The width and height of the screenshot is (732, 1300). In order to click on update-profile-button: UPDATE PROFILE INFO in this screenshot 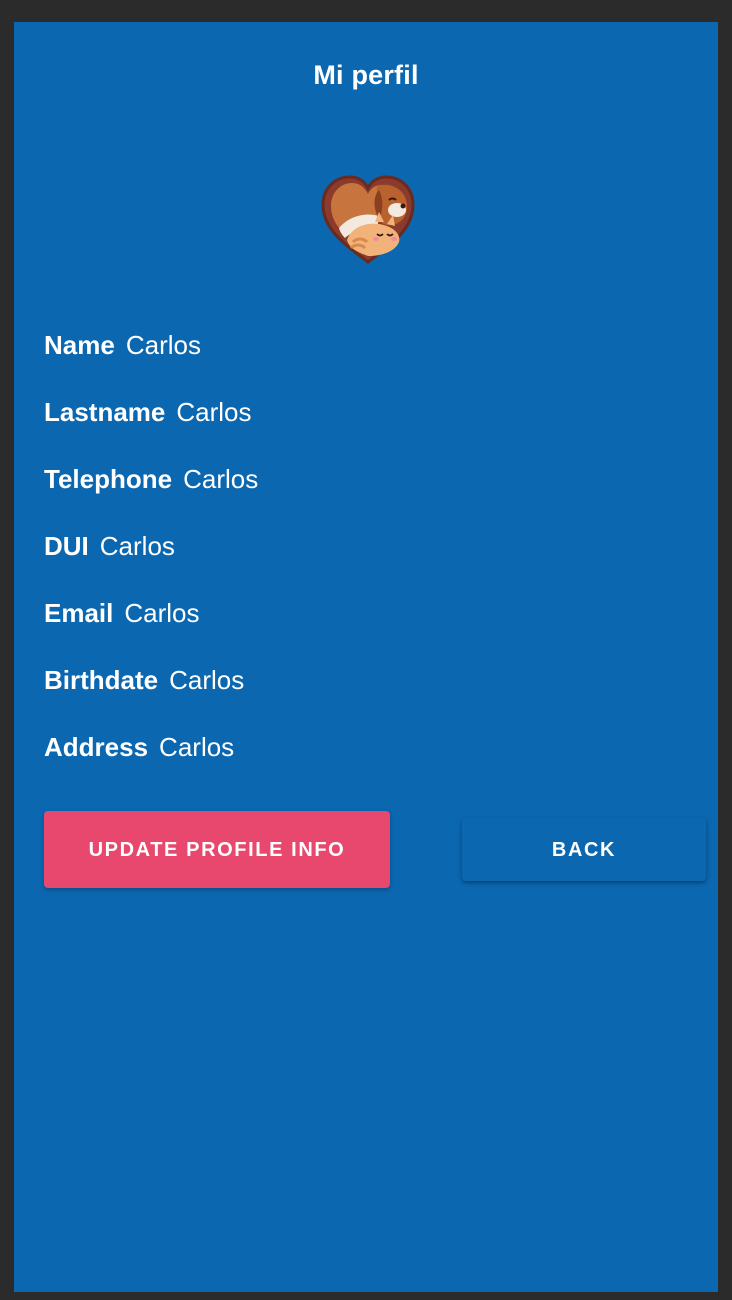, I will do `click(217, 849)`.